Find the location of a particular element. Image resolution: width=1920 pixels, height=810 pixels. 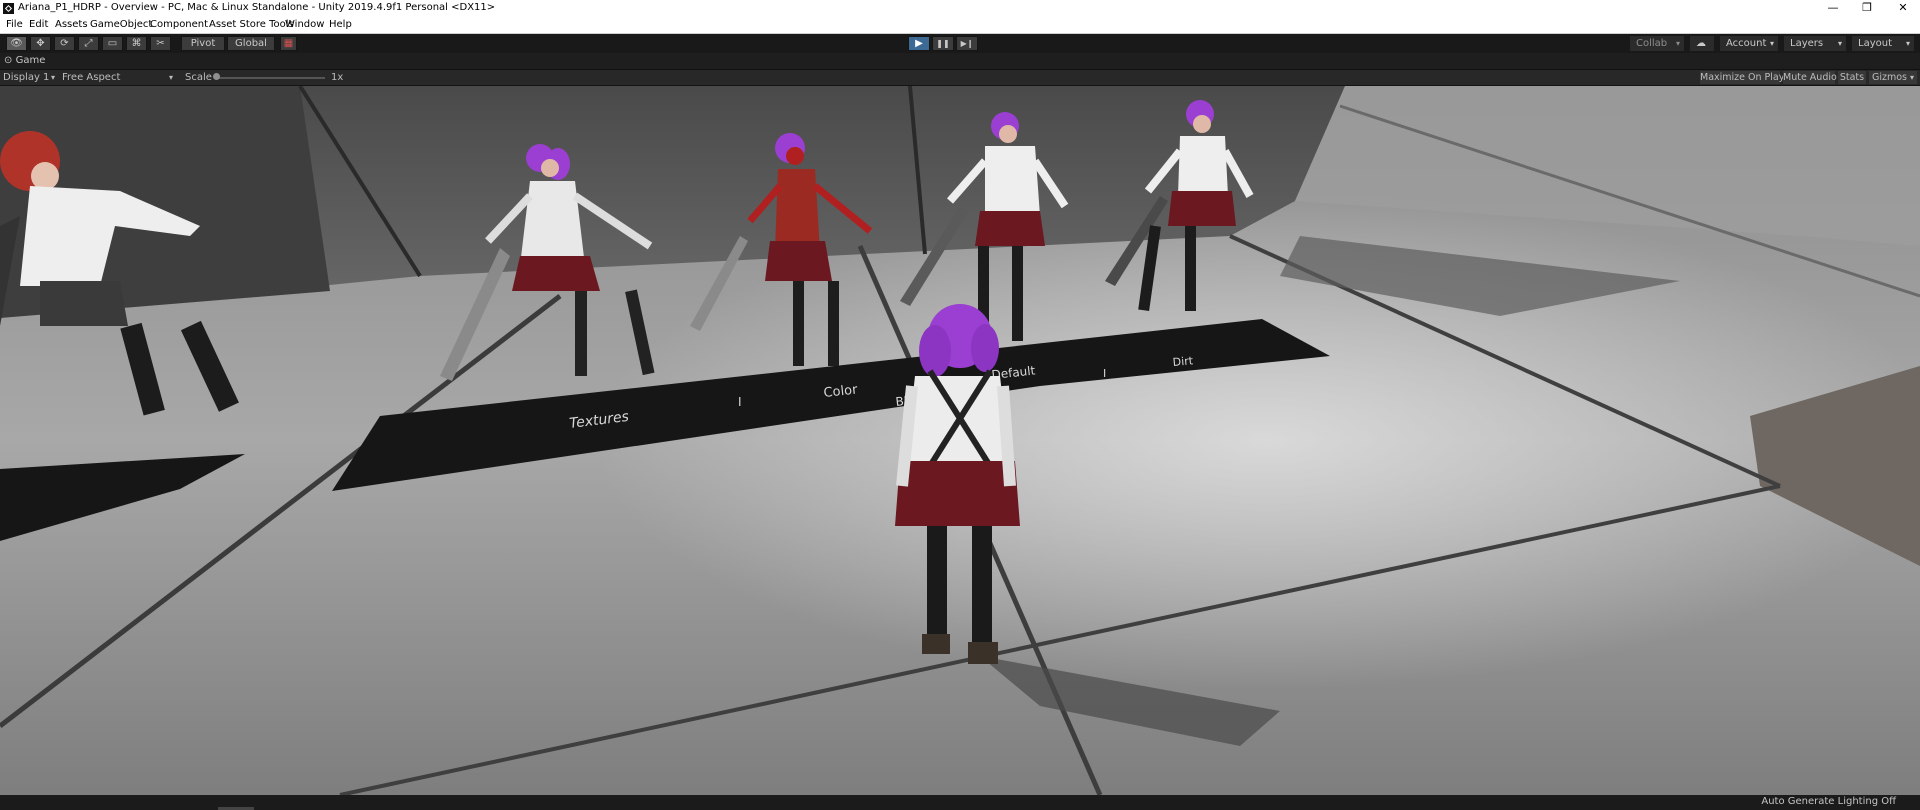

menu-help: Help is located at coordinates (340, 24).